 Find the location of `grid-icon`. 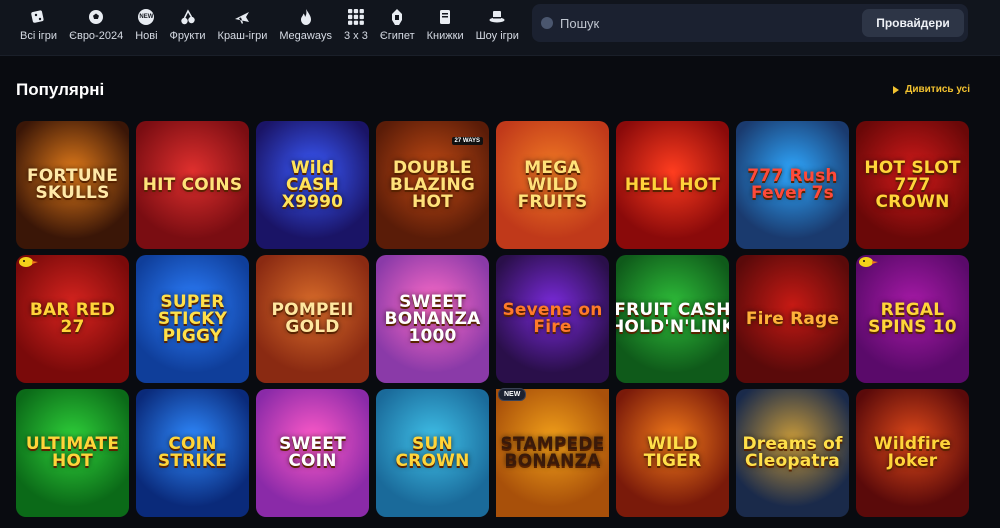

grid-icon is located at coordinates (356, 17).